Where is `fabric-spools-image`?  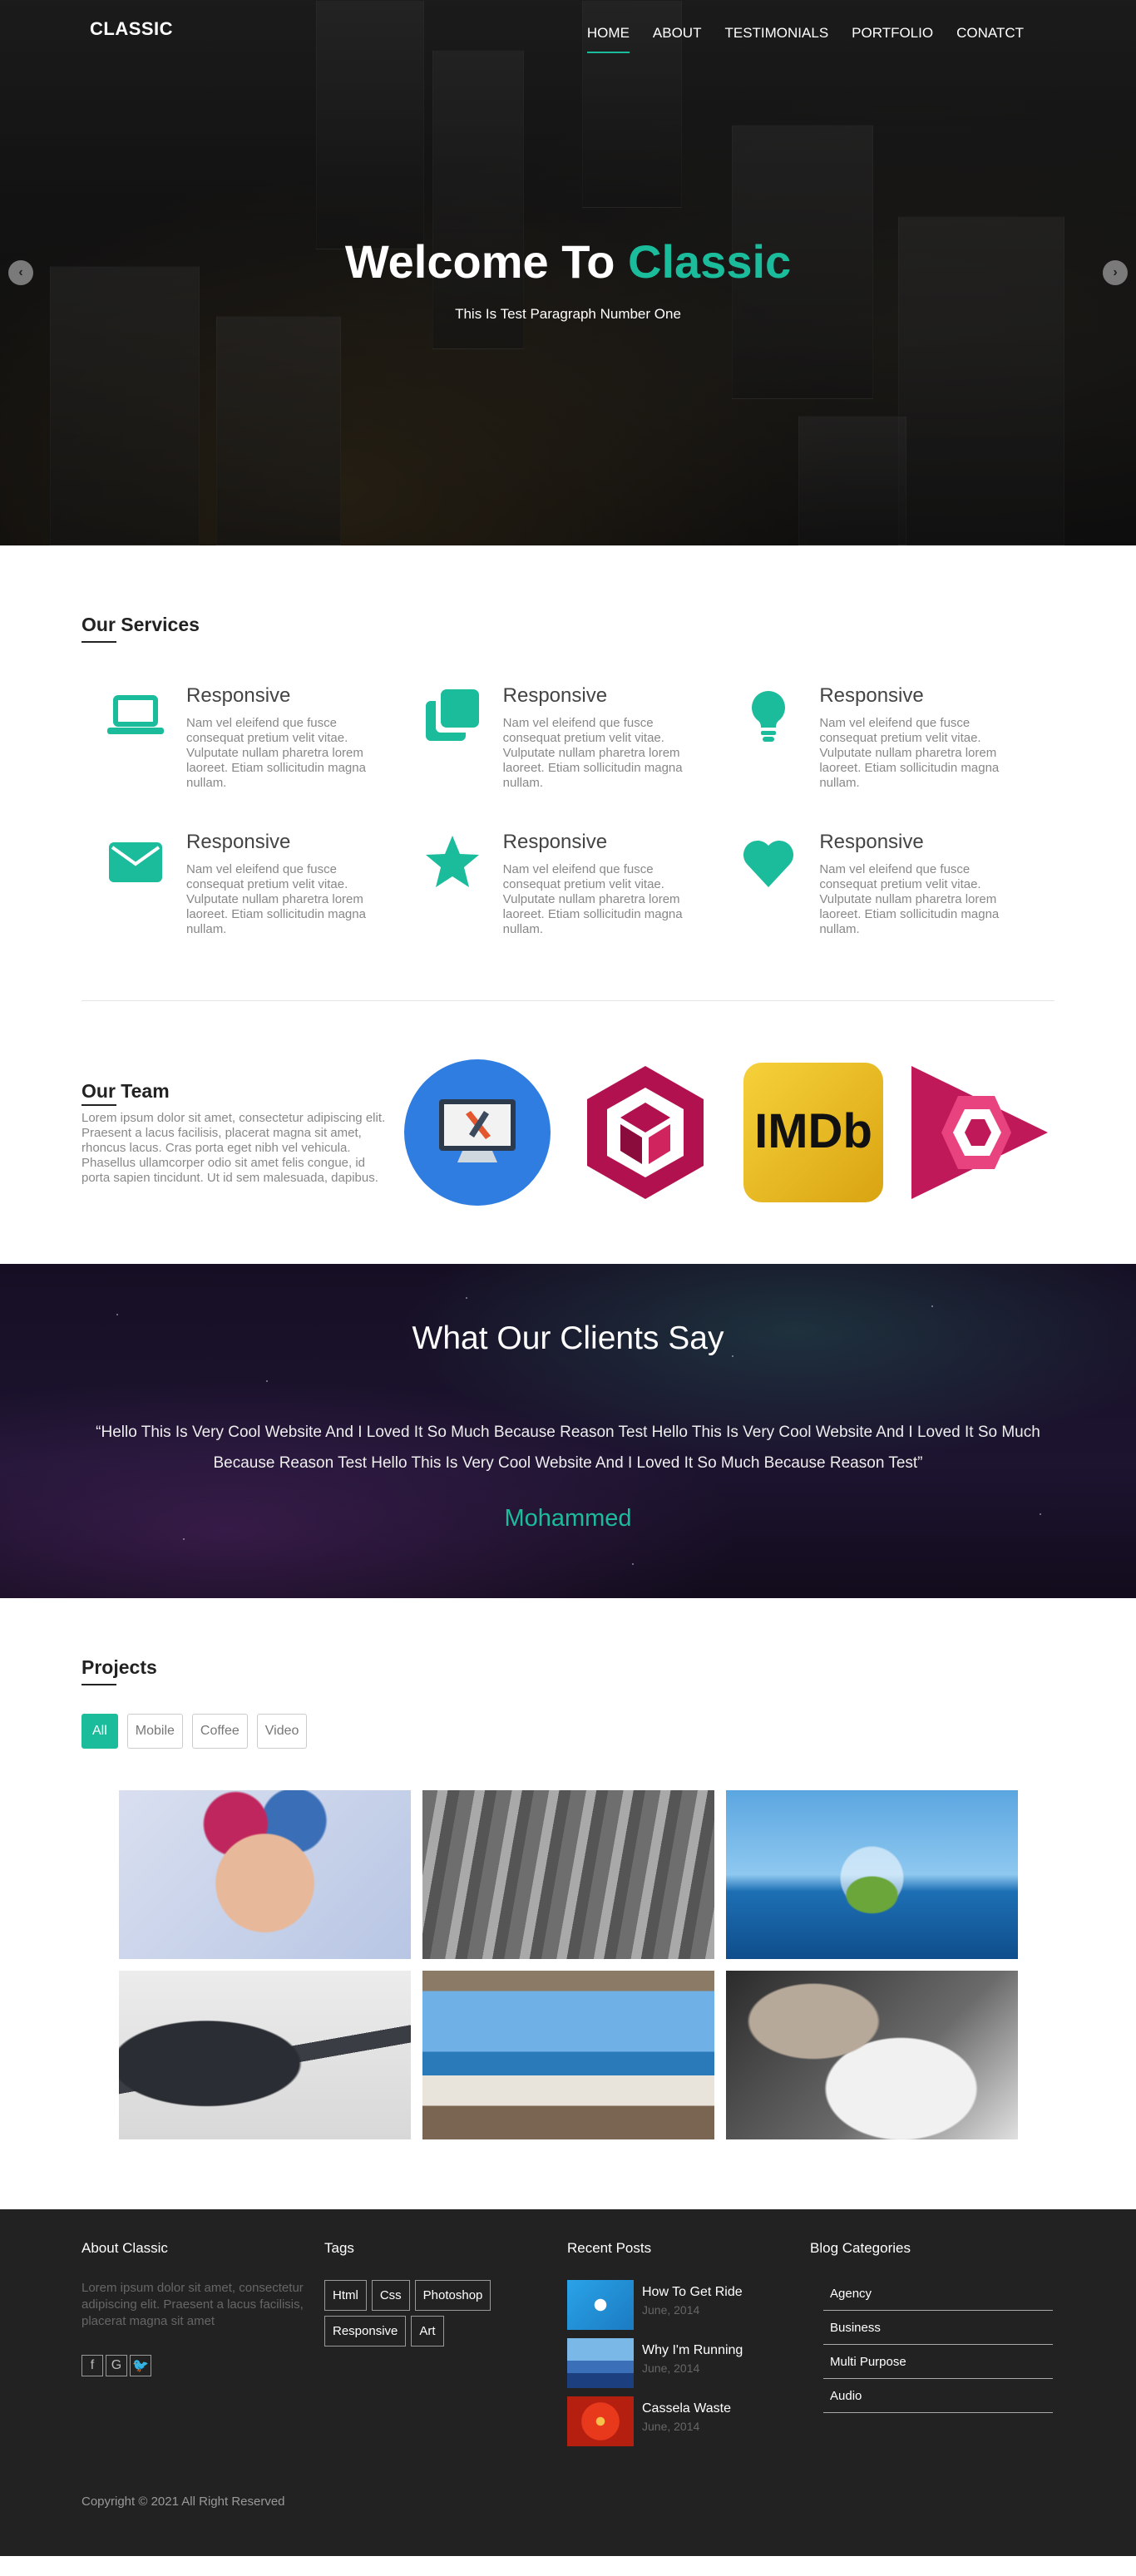
fabric-spools-image is located at coordinates (568, 1875).